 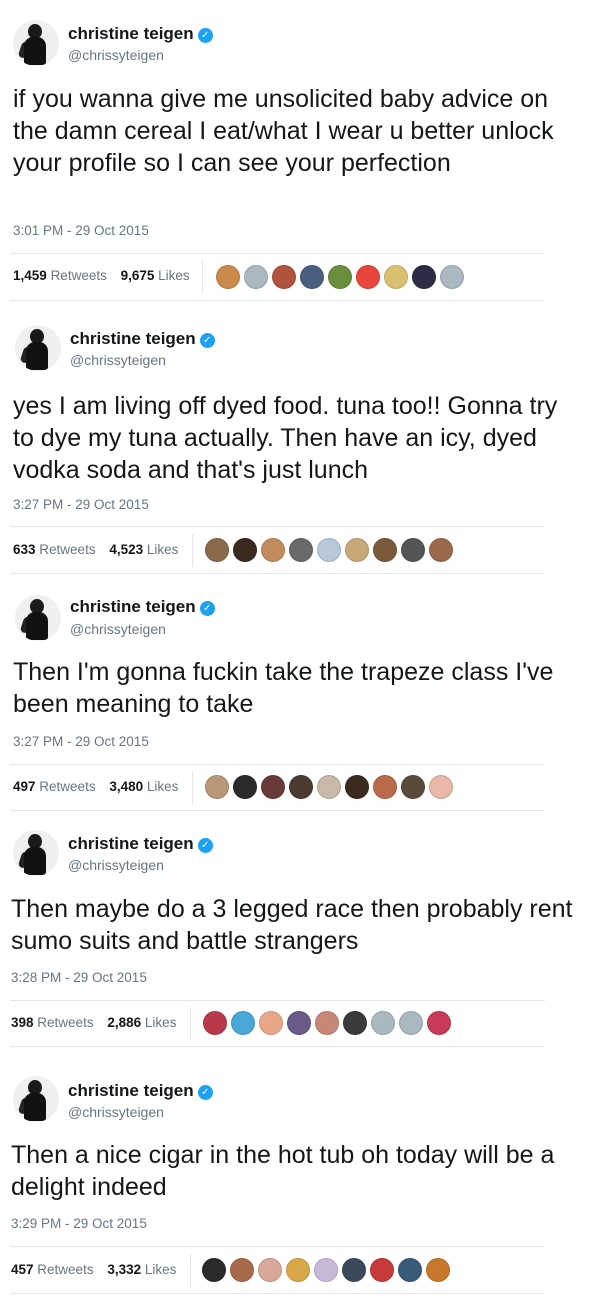 What do you see at coordinates (138, 275) in the screenshot?
I see `like-count: 9,675` at bounding box center [138, 275].